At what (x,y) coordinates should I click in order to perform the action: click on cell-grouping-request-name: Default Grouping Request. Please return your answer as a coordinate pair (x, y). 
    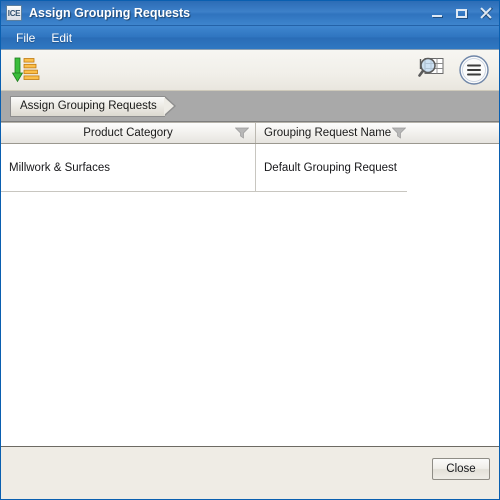
    Looking at the image, I should click on (330, 167).